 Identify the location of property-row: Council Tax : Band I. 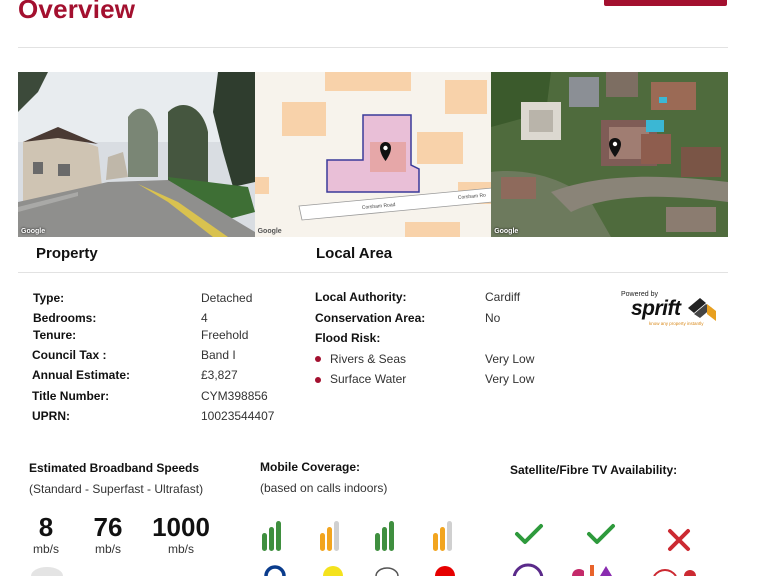
(134, 354).